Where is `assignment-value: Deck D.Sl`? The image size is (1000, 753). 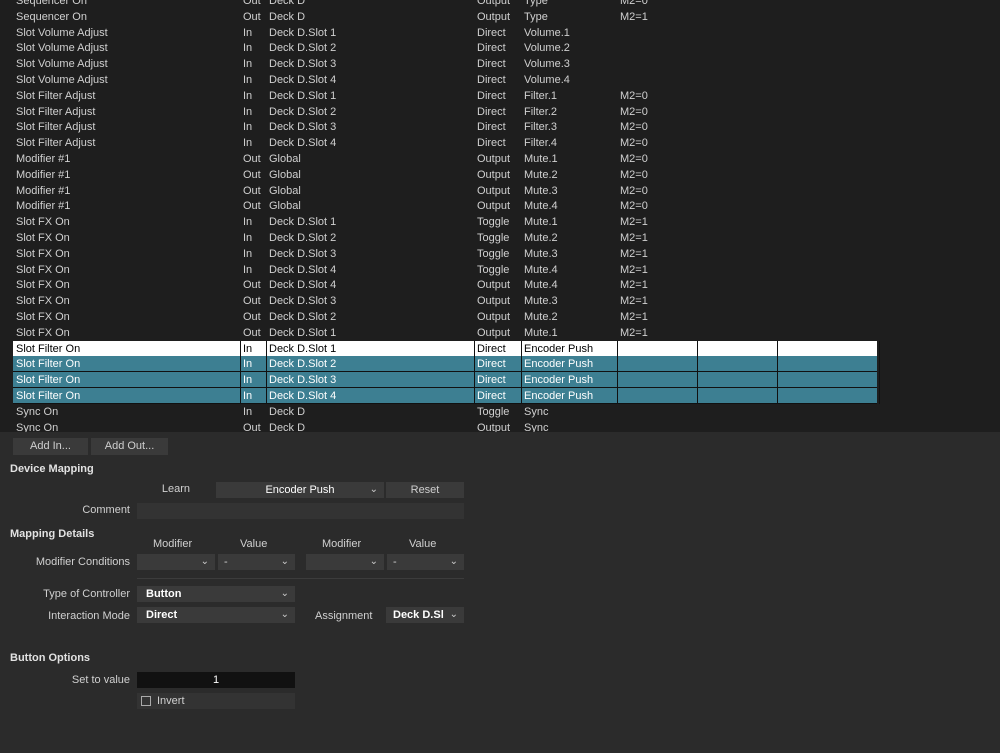
assignment-value: Deck D.Sl is located at coordinates (418, 615).